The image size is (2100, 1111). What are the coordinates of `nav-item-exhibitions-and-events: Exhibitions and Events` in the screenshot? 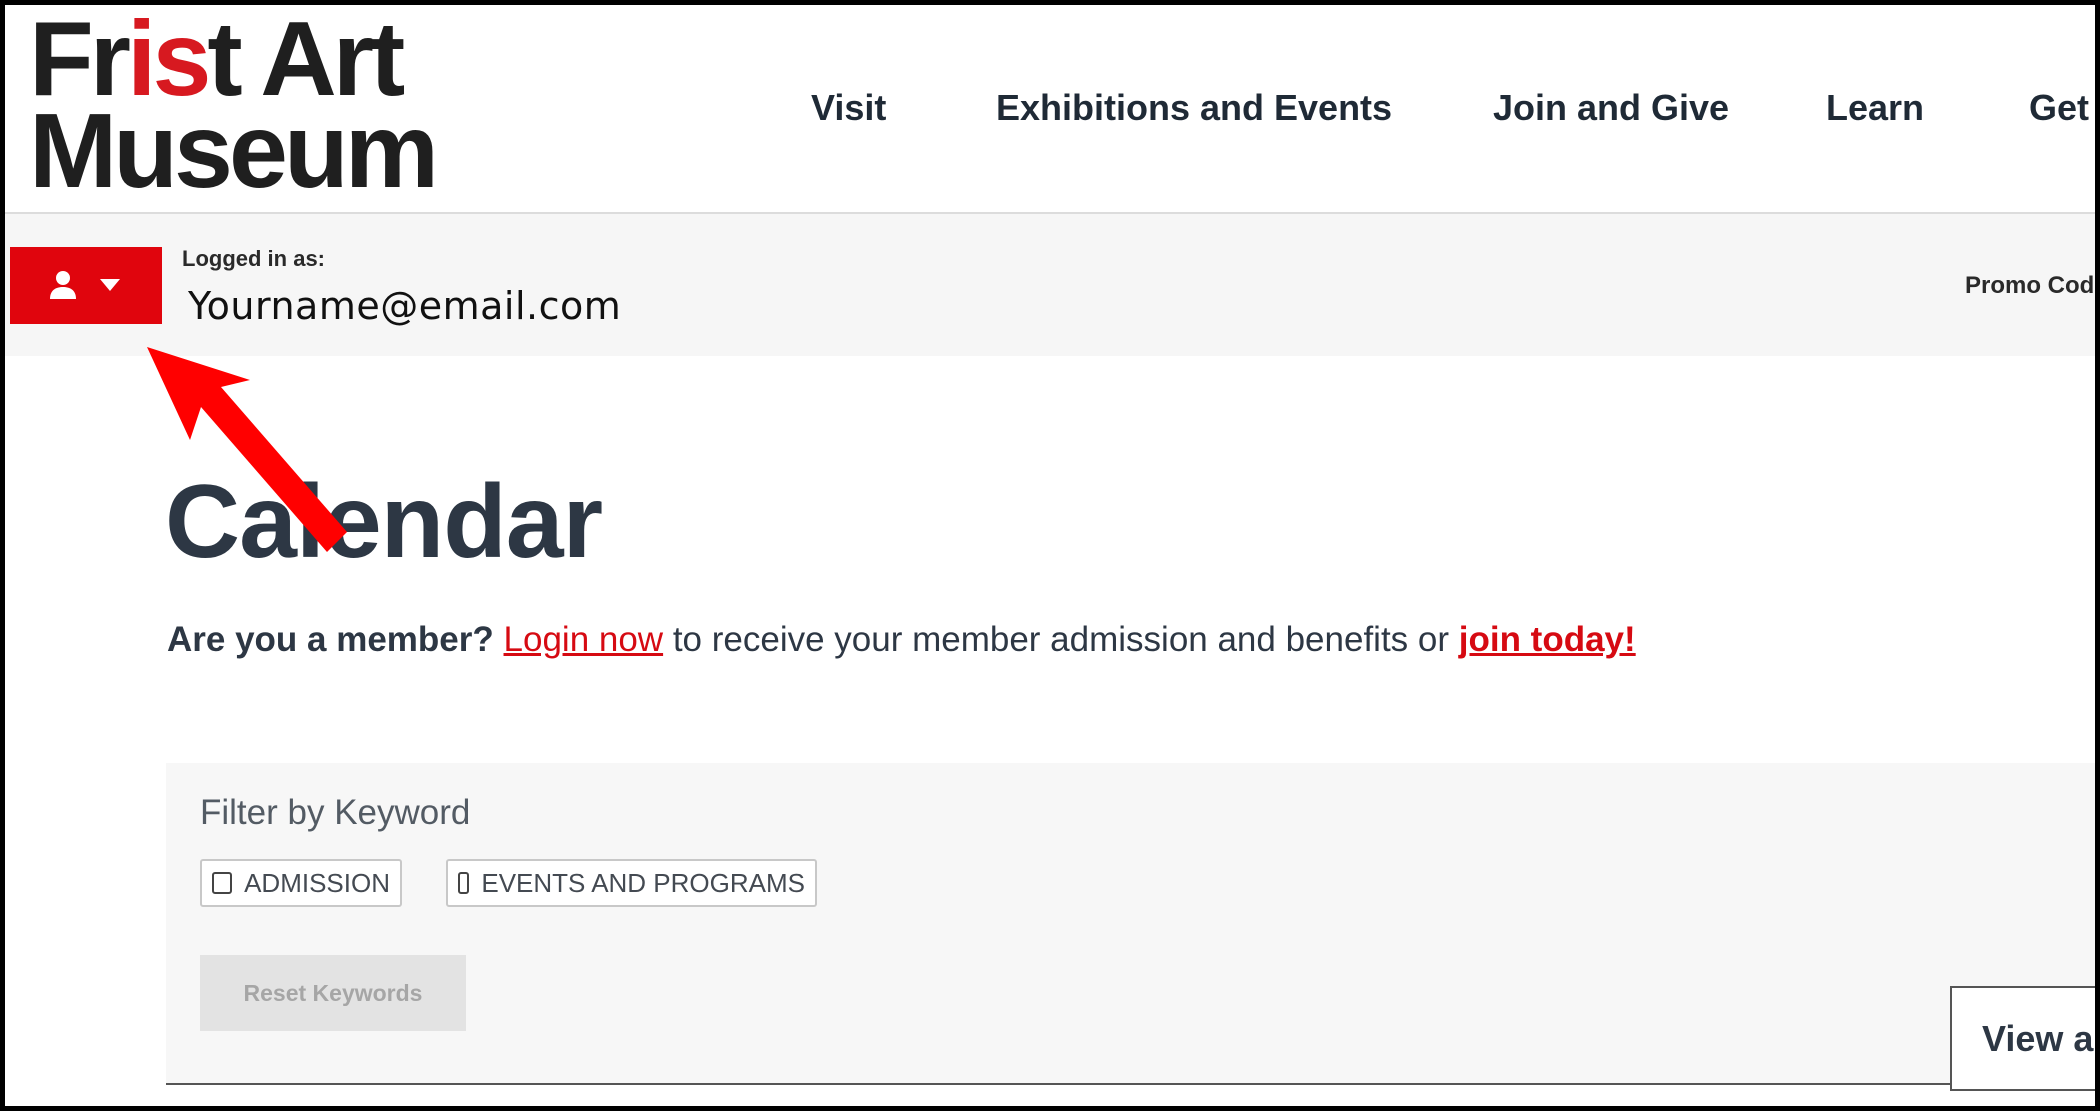 It's located at (1194, 108).